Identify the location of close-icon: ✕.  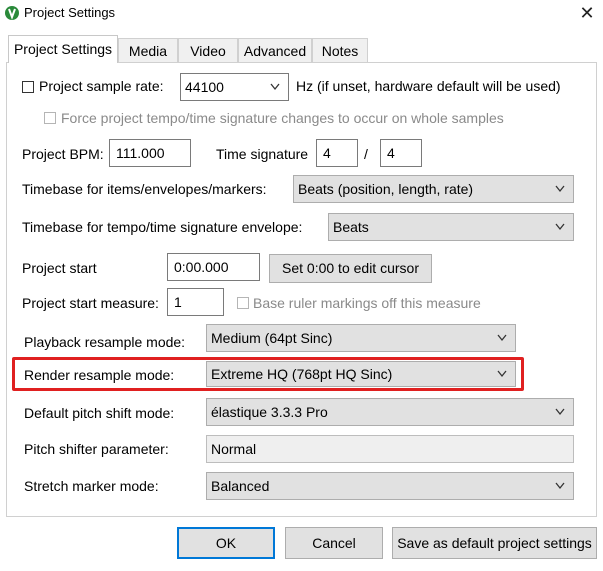
(587, 13).